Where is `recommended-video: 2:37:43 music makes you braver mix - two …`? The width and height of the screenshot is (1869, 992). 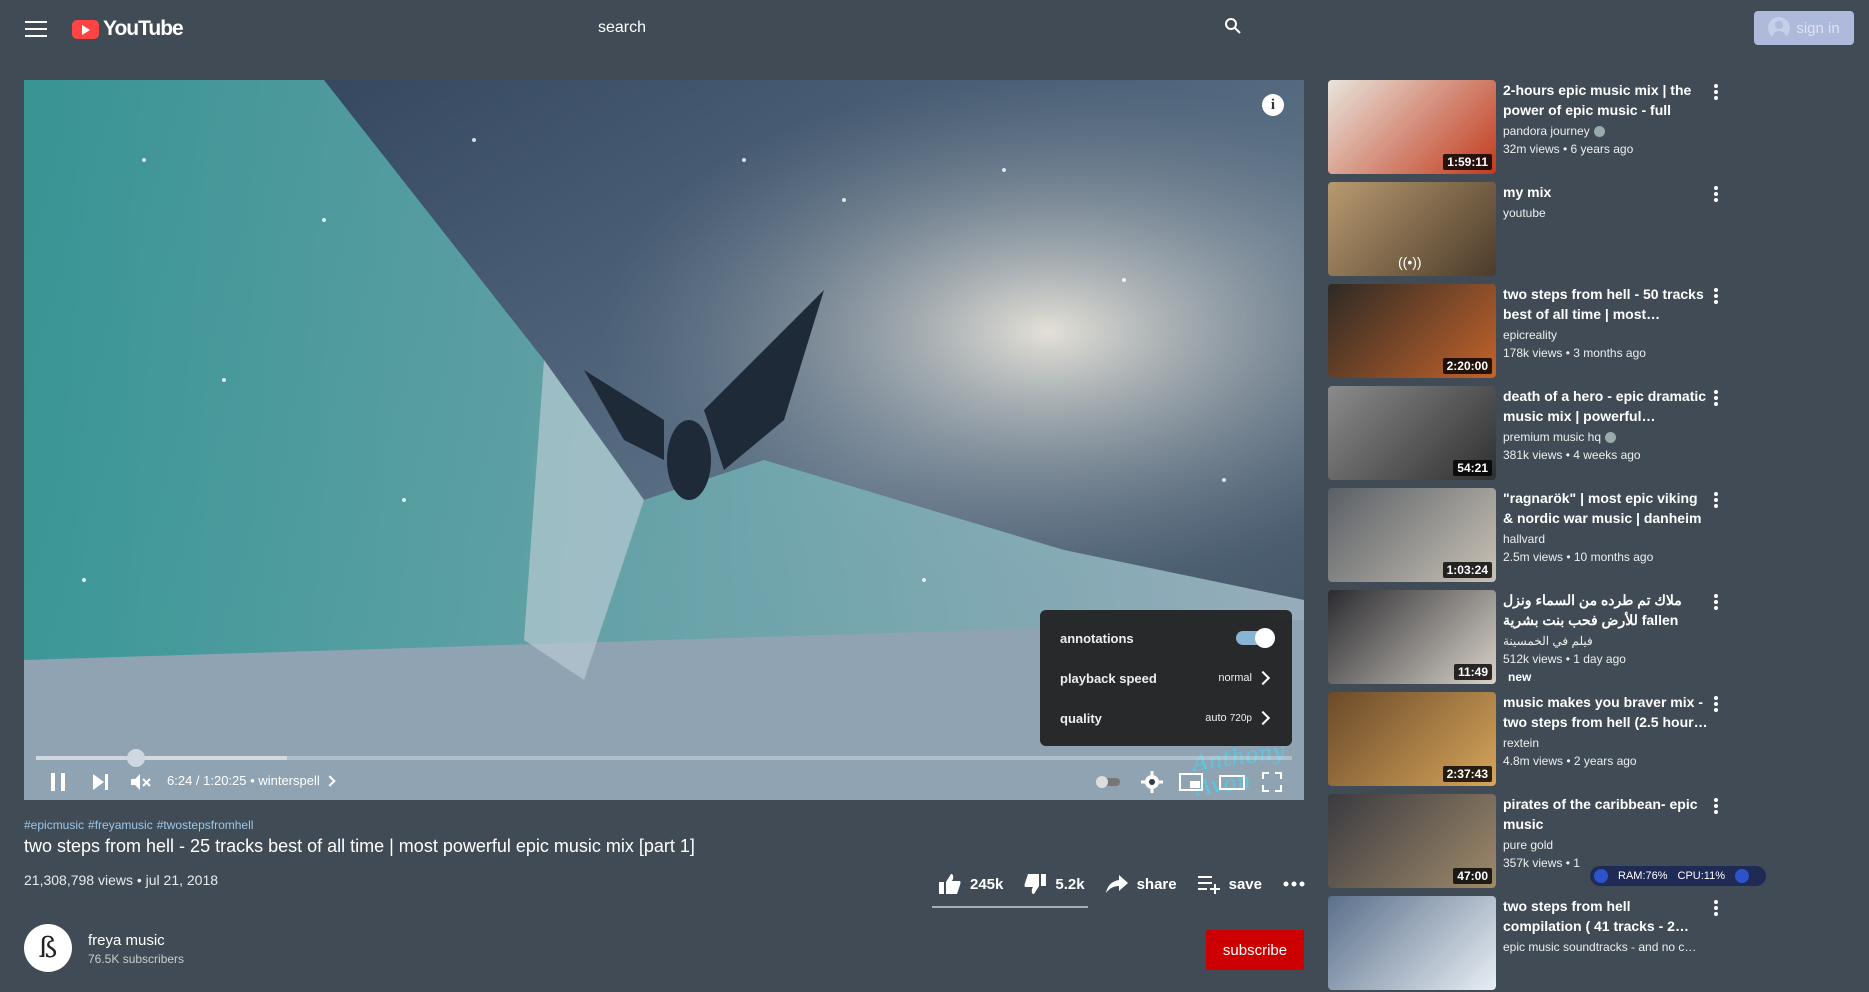 recommended-video: 2:37:43 music makes you braver mix - two … is located at coordinates (1590, 740).